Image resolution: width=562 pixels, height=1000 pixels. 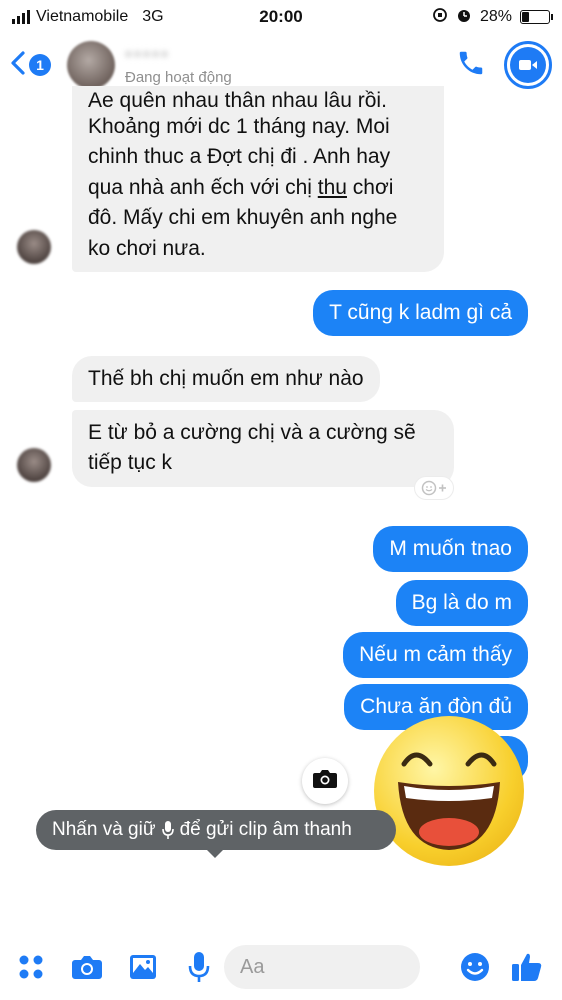 What do you see at coordinates (440, 17) in the screenshot?
I see `rotation-lock-icon` at bounding box center [440, 17].